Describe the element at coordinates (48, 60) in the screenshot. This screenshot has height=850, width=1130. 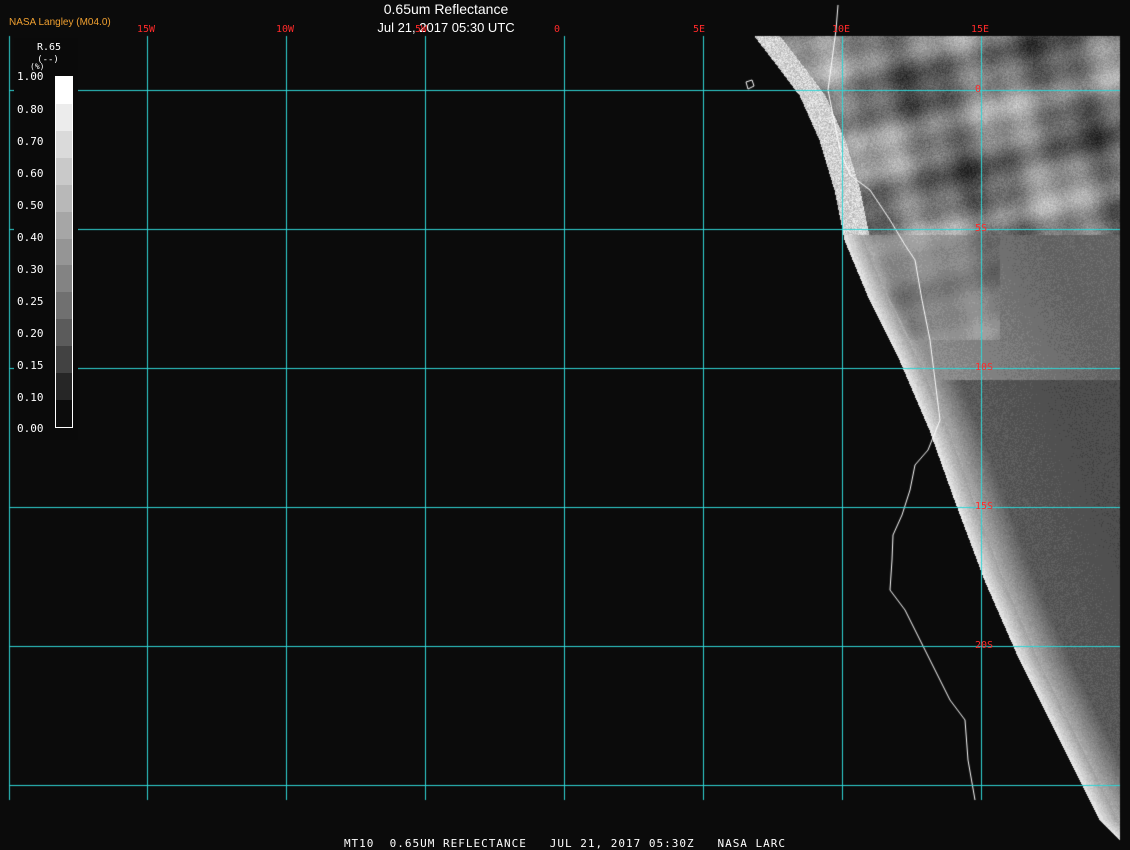
I see `legend-unit: (--)` at that location.